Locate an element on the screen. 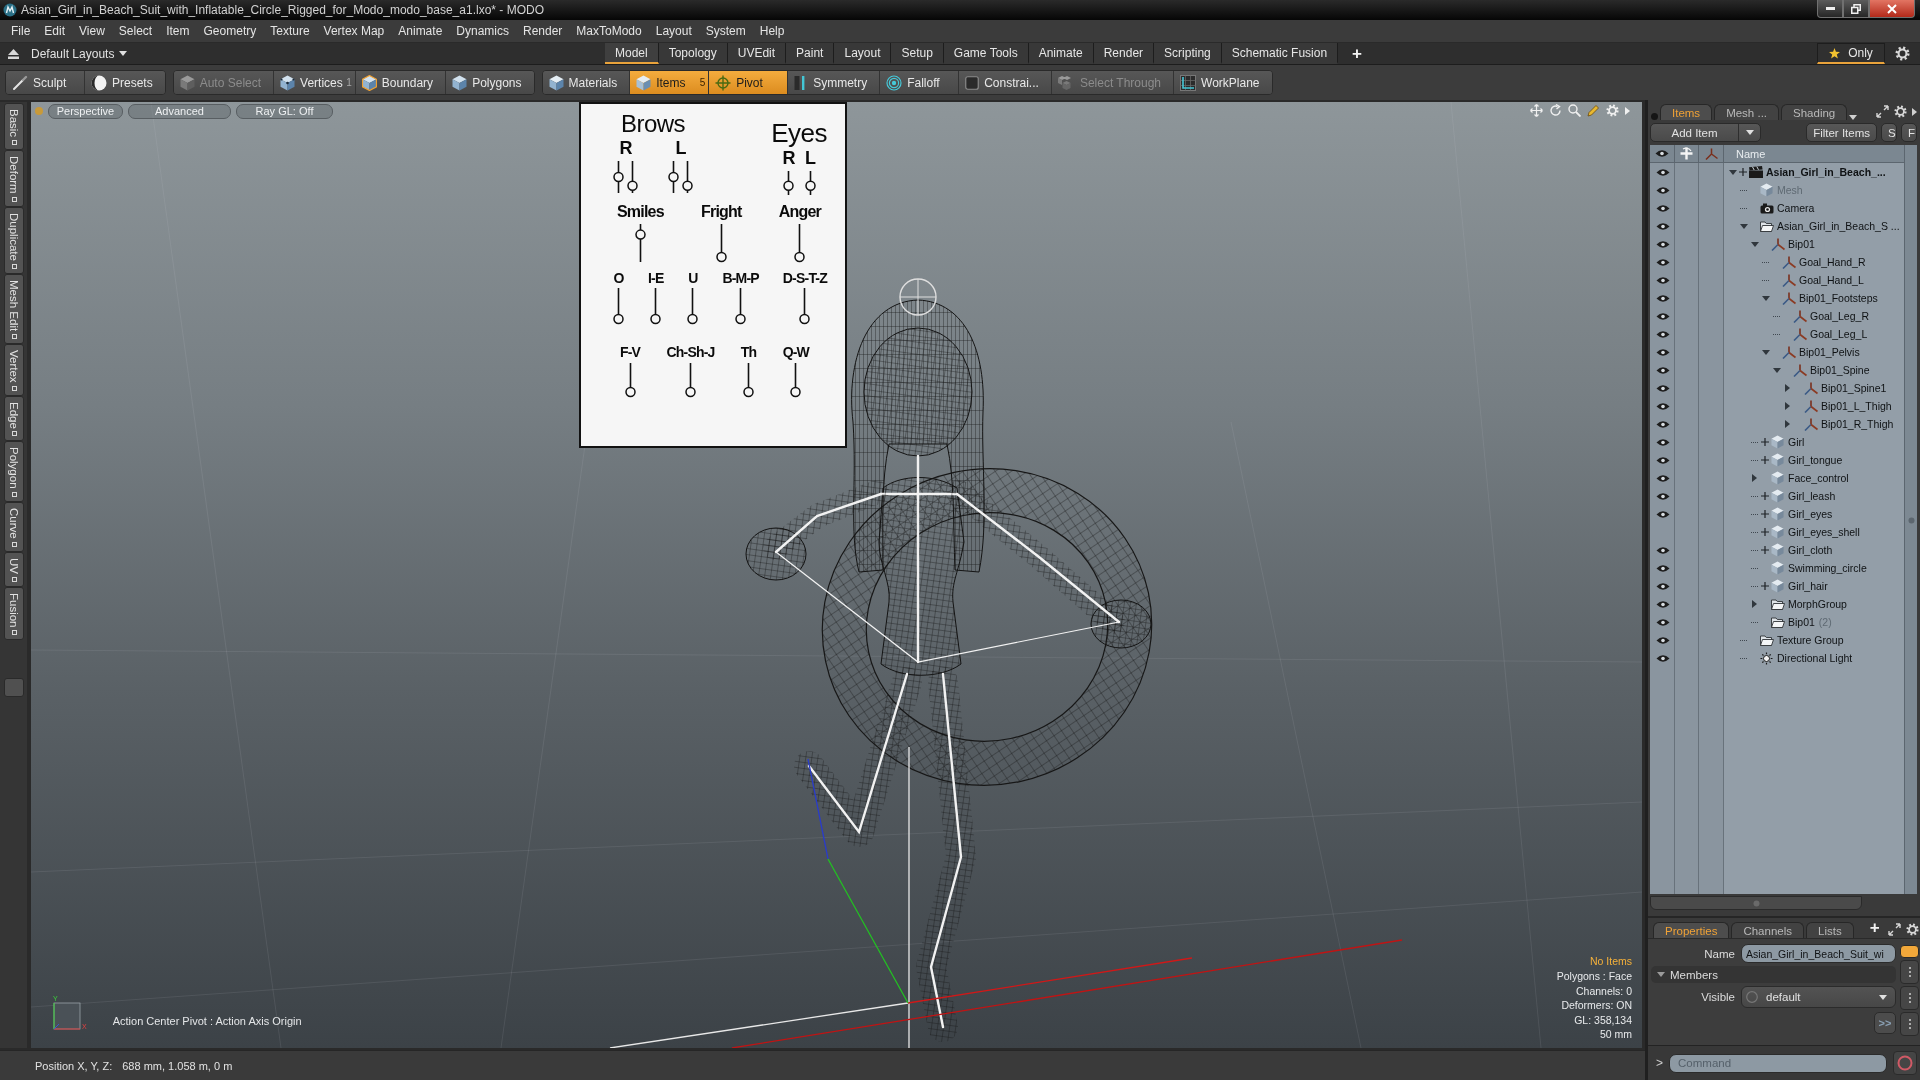 Image resolution: width=1920 pixels, height=1080 pixels. tool-tab: Curve is located at coordinates (14, 526).